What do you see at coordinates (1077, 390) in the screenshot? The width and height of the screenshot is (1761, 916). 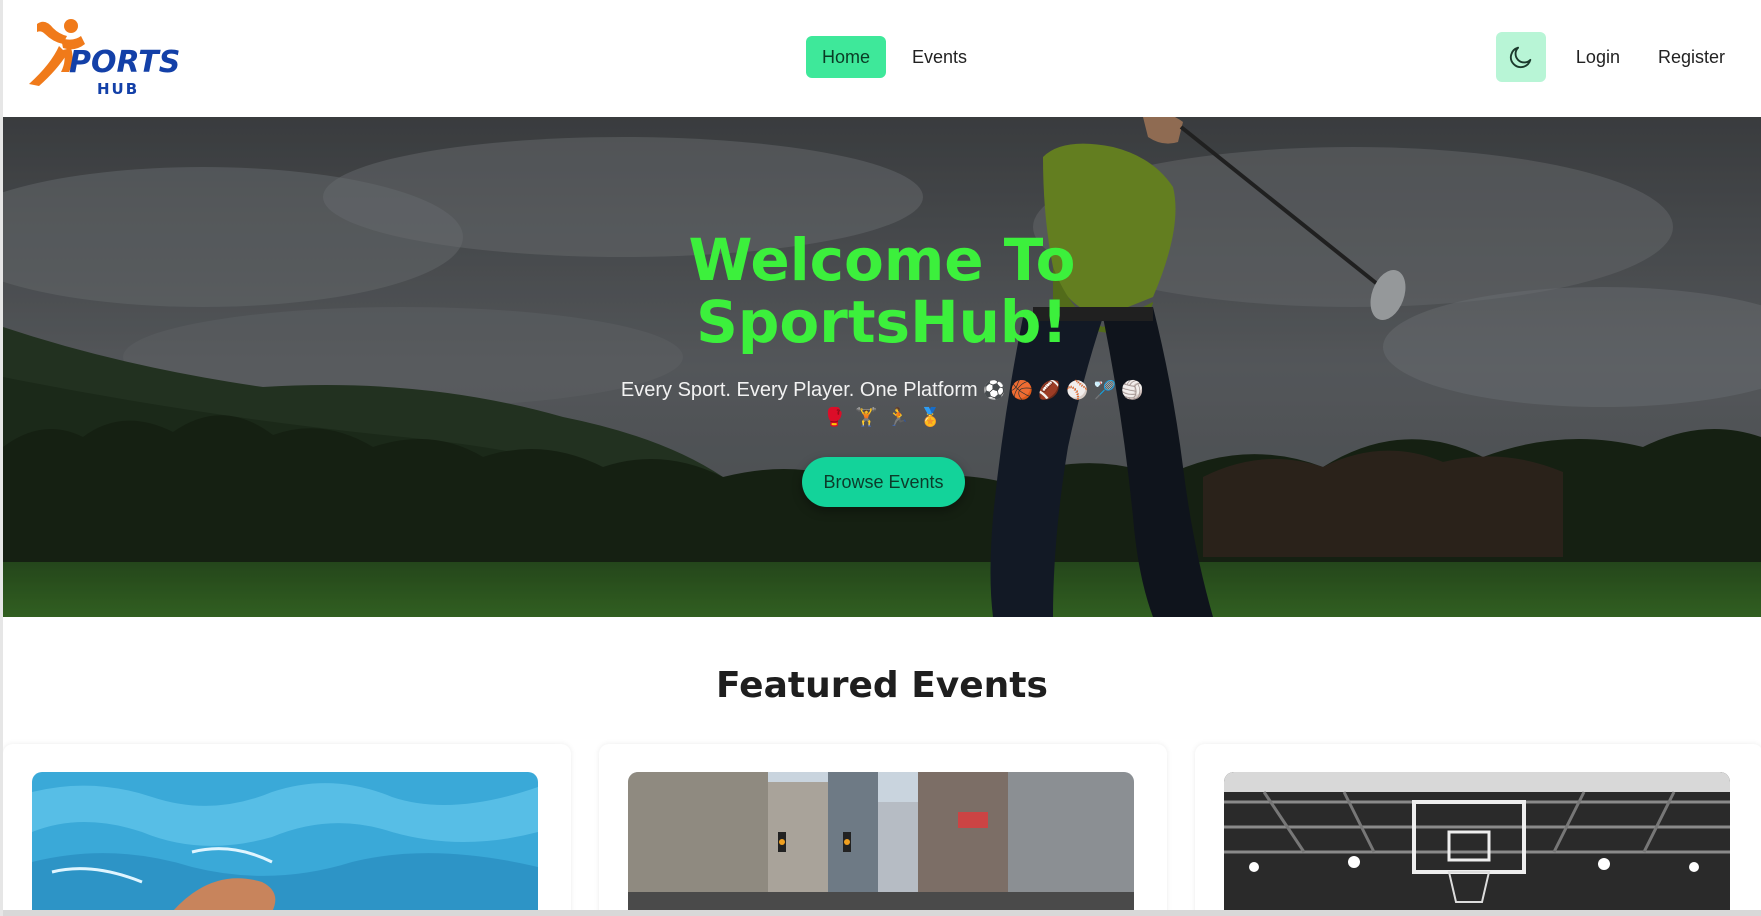 I see `baseball-icon: ⚾` at bounding box center [1077, 390].